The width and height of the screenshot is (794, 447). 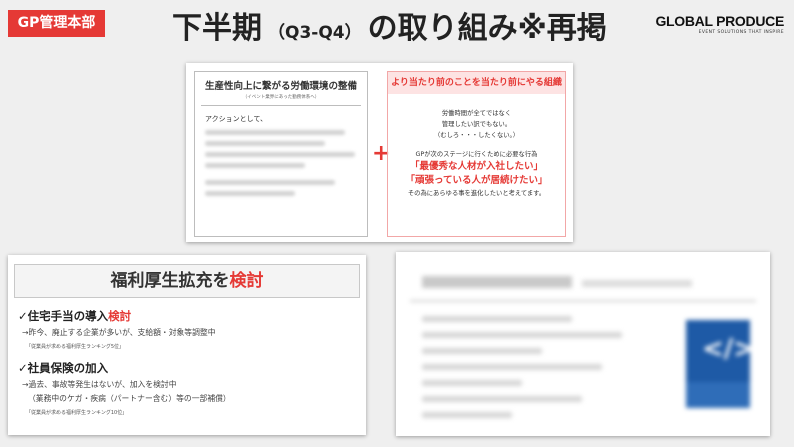 I want to click on organization-text: その為にあらゆる事を進化したいと考えてます。, so click(x=476, y=193).